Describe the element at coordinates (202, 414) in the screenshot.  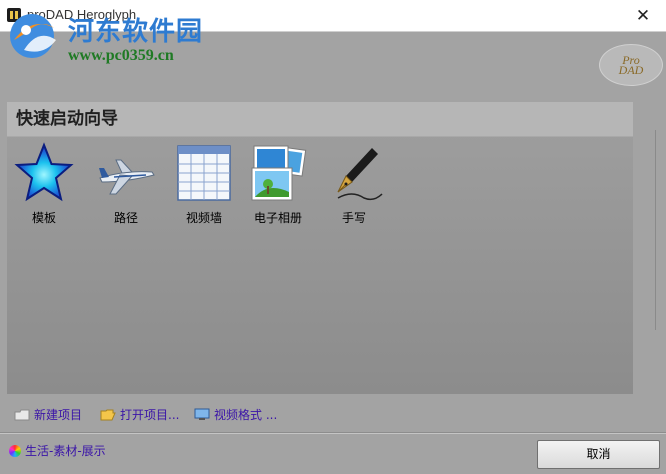
I see `monitor-icon` at that location.